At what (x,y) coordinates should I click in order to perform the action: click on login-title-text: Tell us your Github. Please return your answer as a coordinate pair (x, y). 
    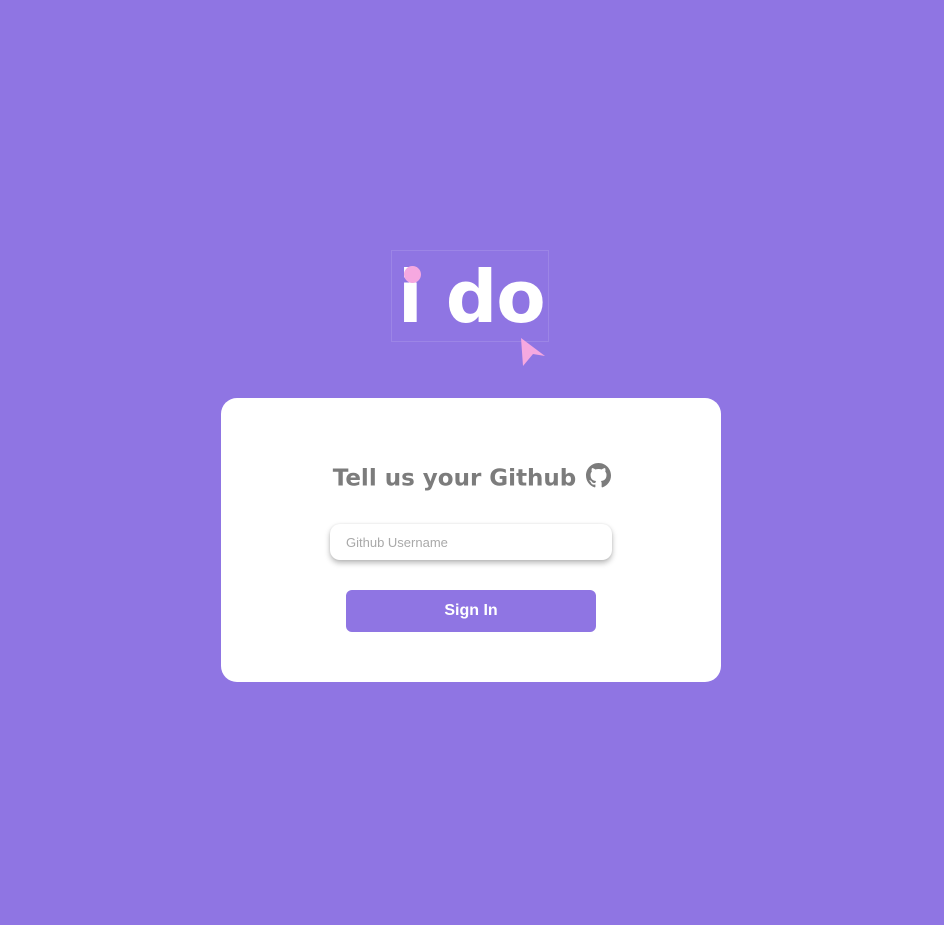
    Looking at the image, I should click on (454, 478).